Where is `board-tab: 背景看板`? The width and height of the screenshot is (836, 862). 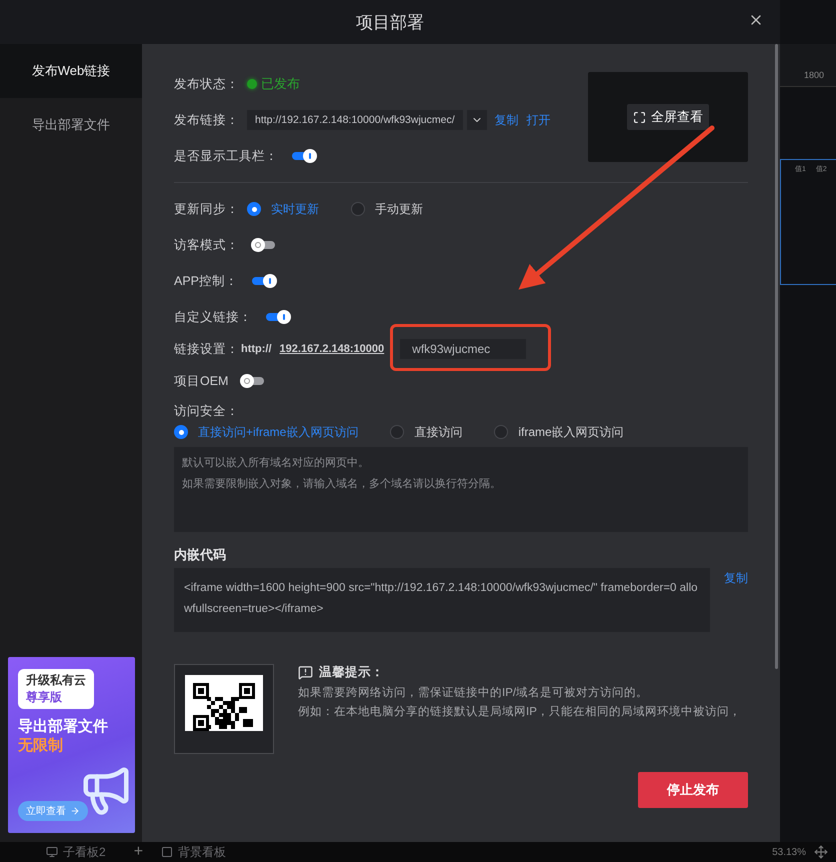 board-tab: 背景看板 is located at coordinates (202, 852).